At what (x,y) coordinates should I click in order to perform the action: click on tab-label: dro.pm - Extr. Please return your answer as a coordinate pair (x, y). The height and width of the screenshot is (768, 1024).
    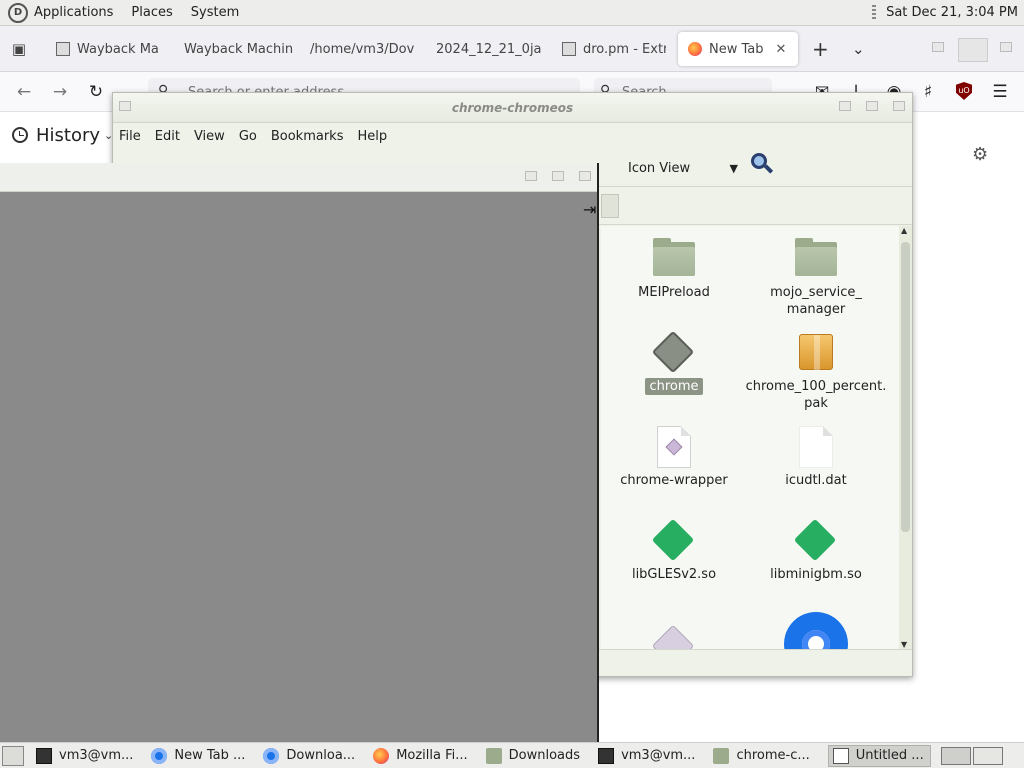
    Looking at the image, I should click on (624, 49).